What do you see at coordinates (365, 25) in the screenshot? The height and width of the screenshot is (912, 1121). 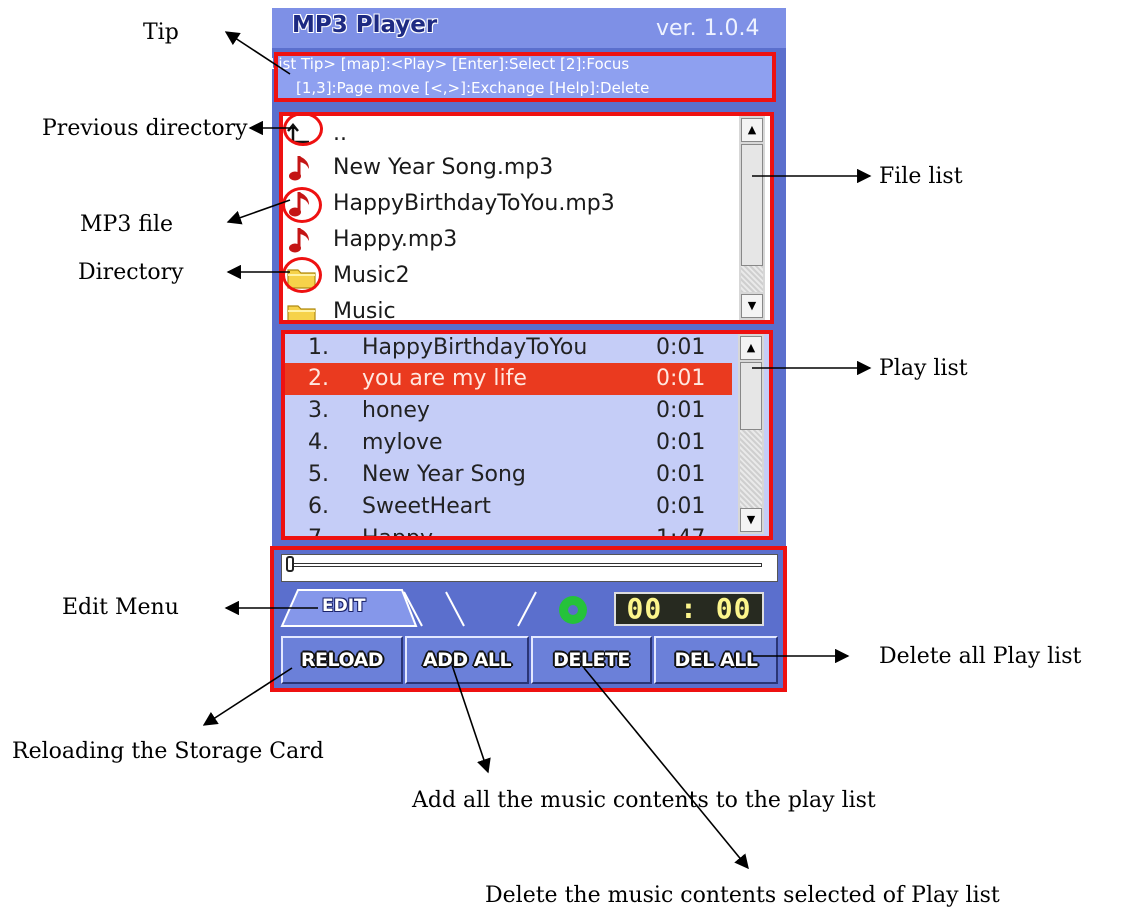 I see `app-title: MP3 Player` at bounding box center [365, 25].